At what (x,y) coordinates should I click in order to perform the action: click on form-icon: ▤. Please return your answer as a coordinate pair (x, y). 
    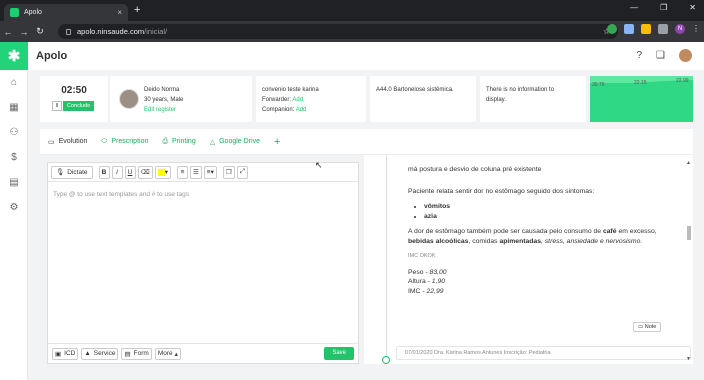
    Looking at the image, I should click on (127, 354).